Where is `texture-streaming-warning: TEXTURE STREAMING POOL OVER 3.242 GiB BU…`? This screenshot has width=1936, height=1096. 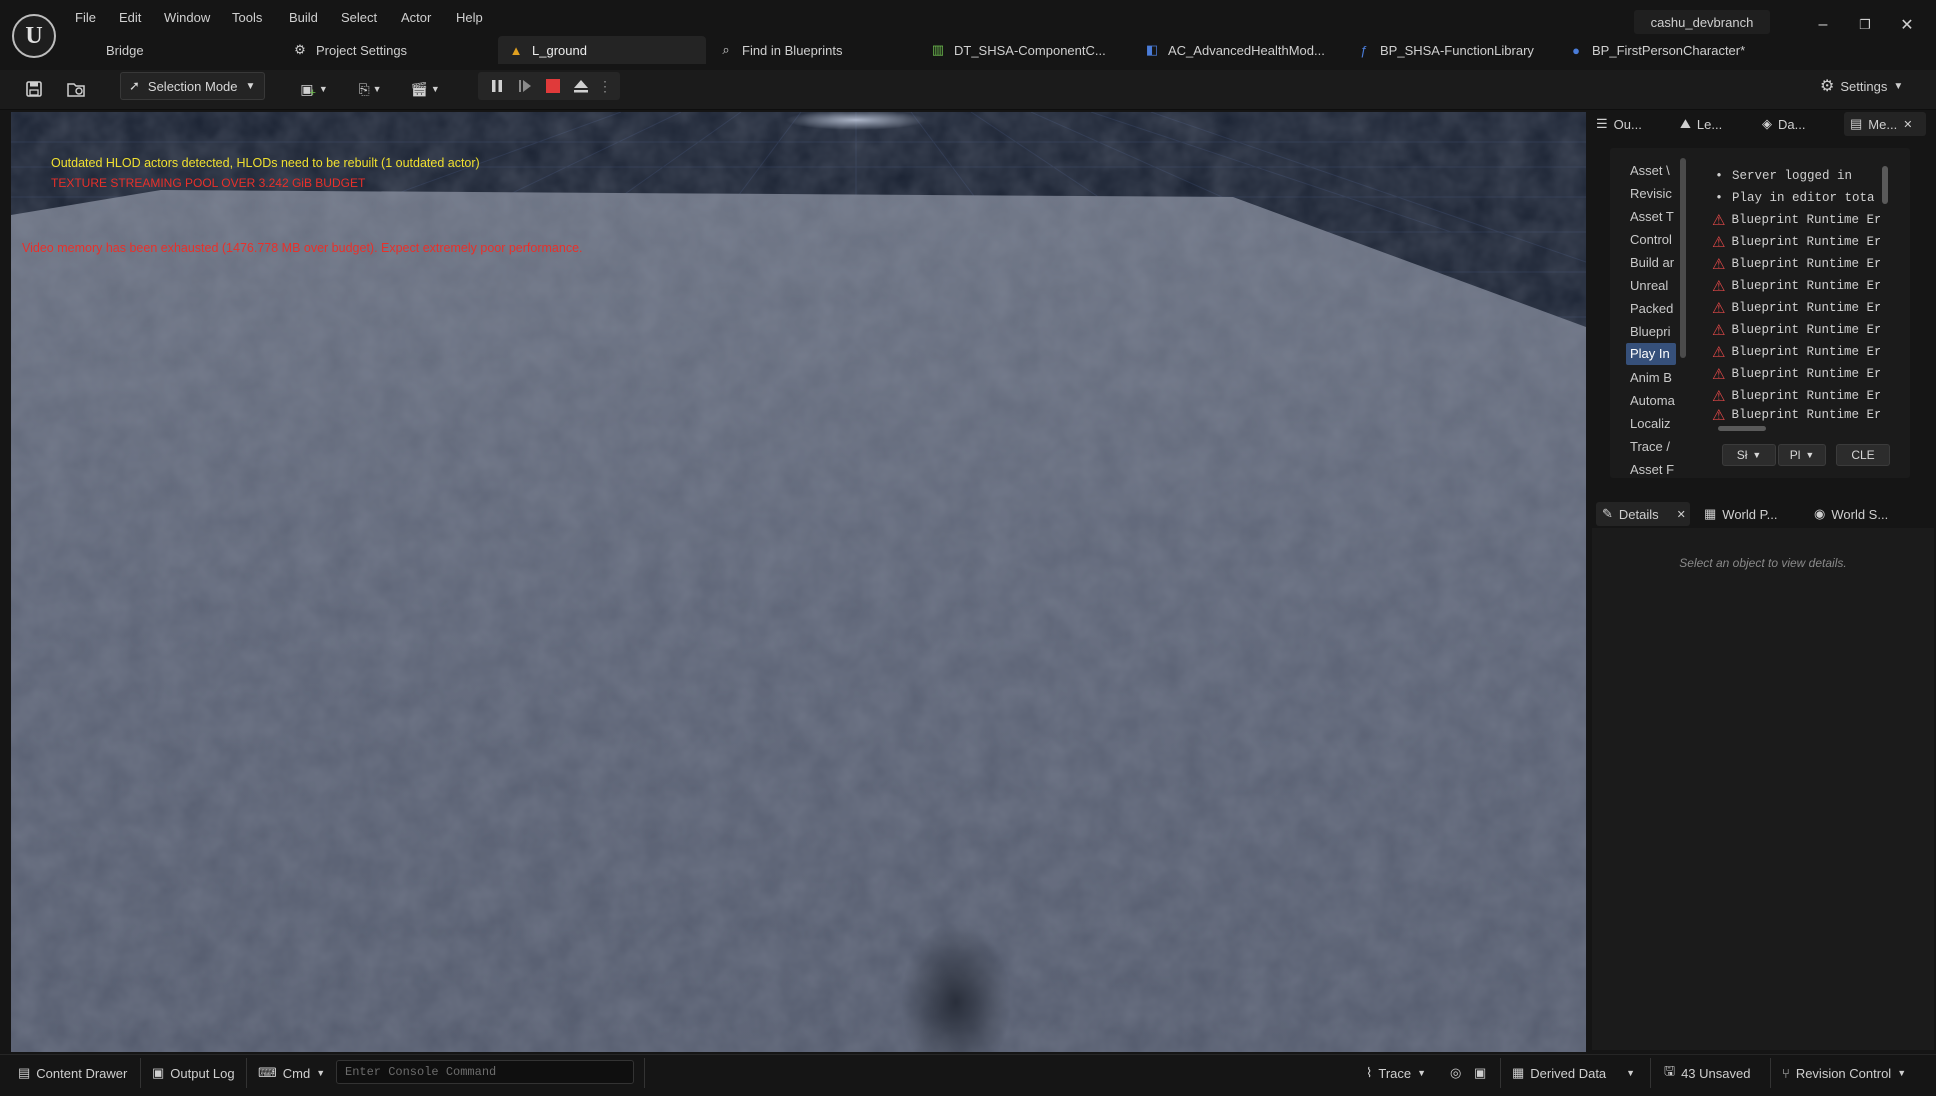
texture-streaming-warning: TEXTURE STREAMING POOL OVER 3.242 GiB BU… is located at coordinates (208, 183).